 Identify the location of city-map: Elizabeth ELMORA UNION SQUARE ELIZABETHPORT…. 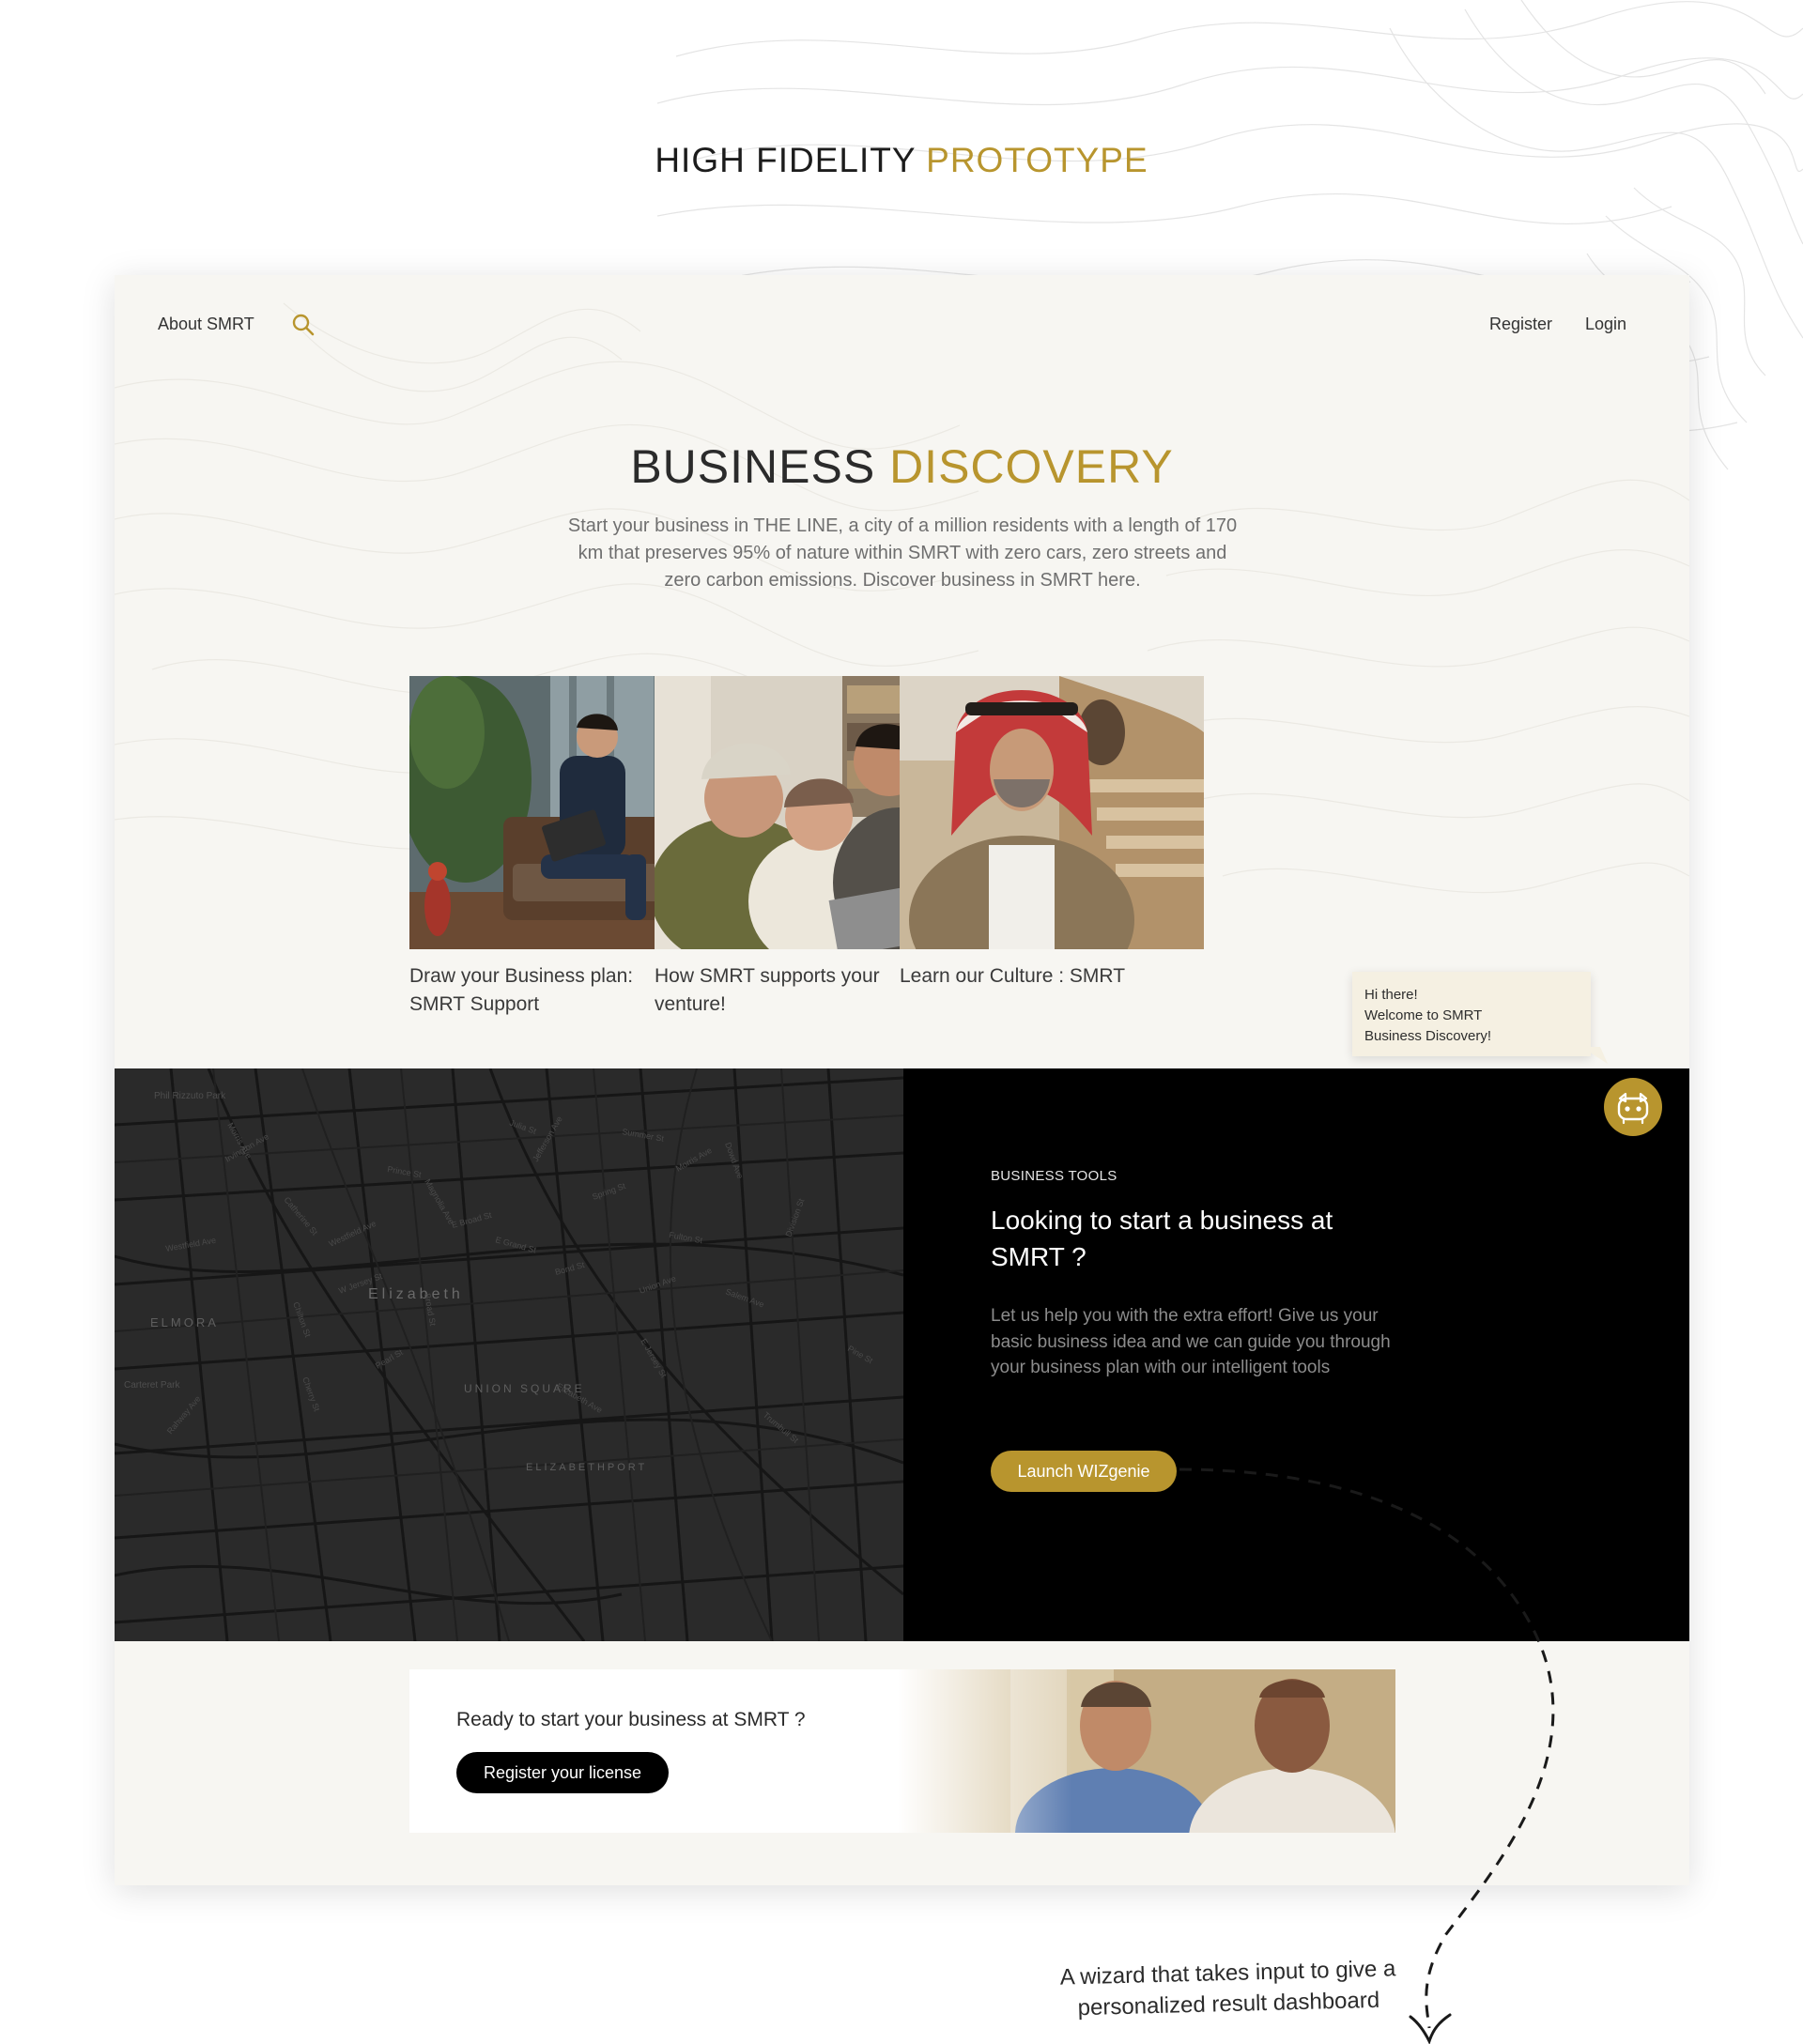
(509, 1354).